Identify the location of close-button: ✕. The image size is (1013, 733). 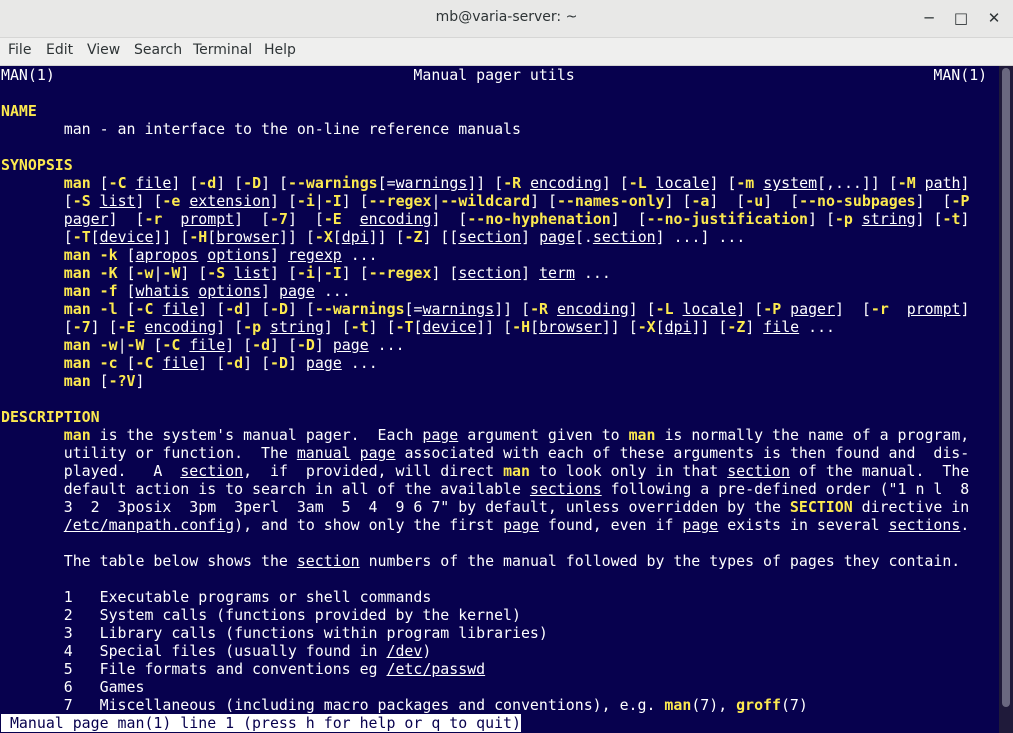
(994, 18).